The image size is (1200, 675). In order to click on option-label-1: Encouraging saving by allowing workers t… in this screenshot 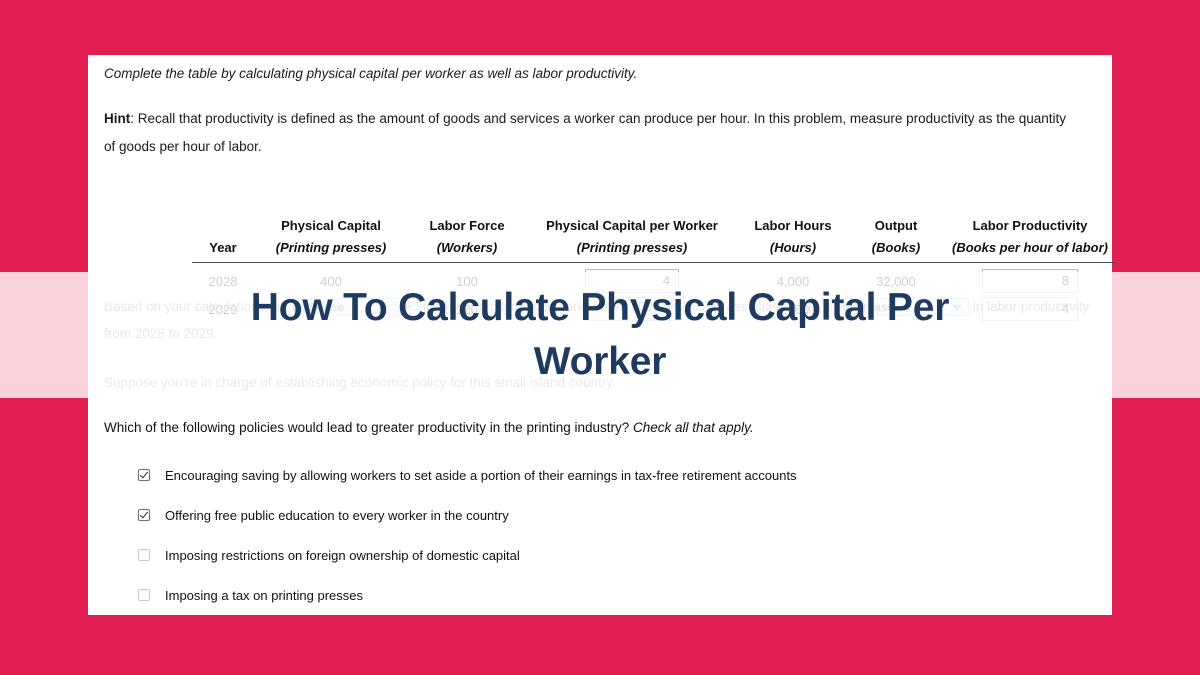, I will do `click(481, 475)`.